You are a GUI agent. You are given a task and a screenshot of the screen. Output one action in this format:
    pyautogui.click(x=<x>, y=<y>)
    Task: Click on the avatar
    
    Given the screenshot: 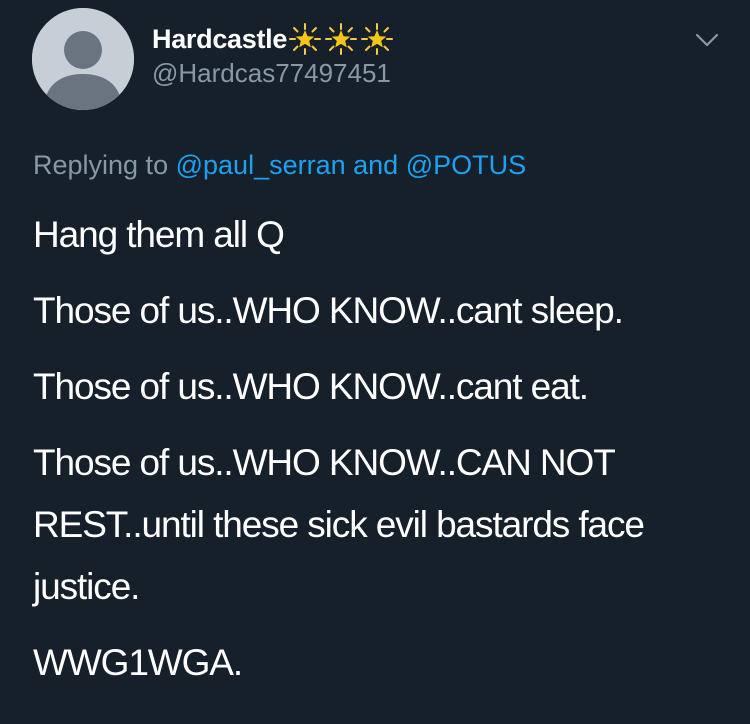 What is the action you would take?
    pyautogui.click(x=83, y=59)
    